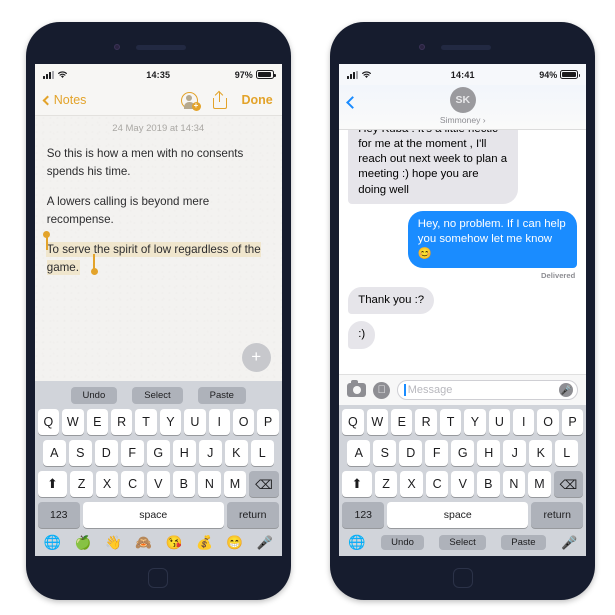  Describe the element at coordinates (221, 395) in the screenshot. I see `paste-button-left: Paste` at that location.